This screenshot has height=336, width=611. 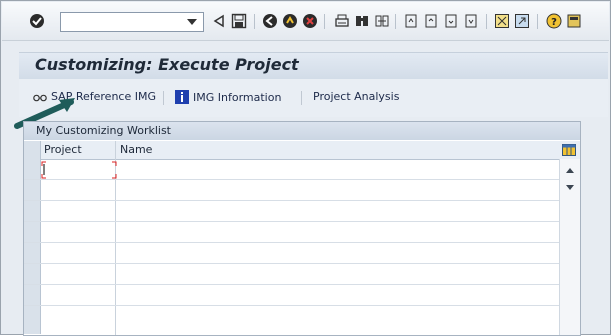 What do you see at coordinates (362, 21) in the screenshot?
I see `find-icon` at bounding box center [362, 21].